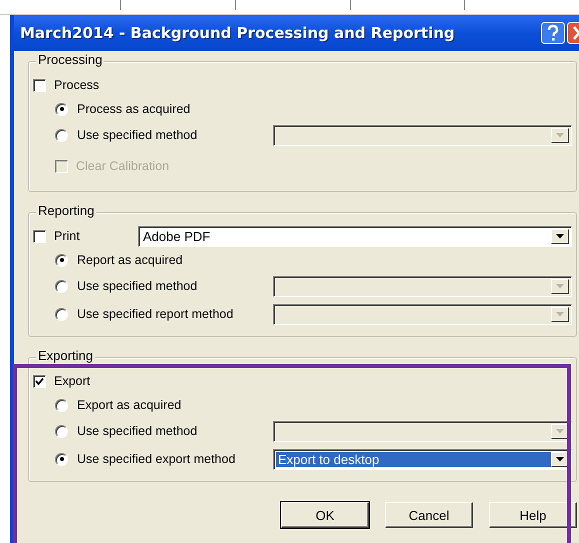  Describe the element at coordinates (130, 260) in the screenshot. I see `option-label: Report as acquired` at that location.